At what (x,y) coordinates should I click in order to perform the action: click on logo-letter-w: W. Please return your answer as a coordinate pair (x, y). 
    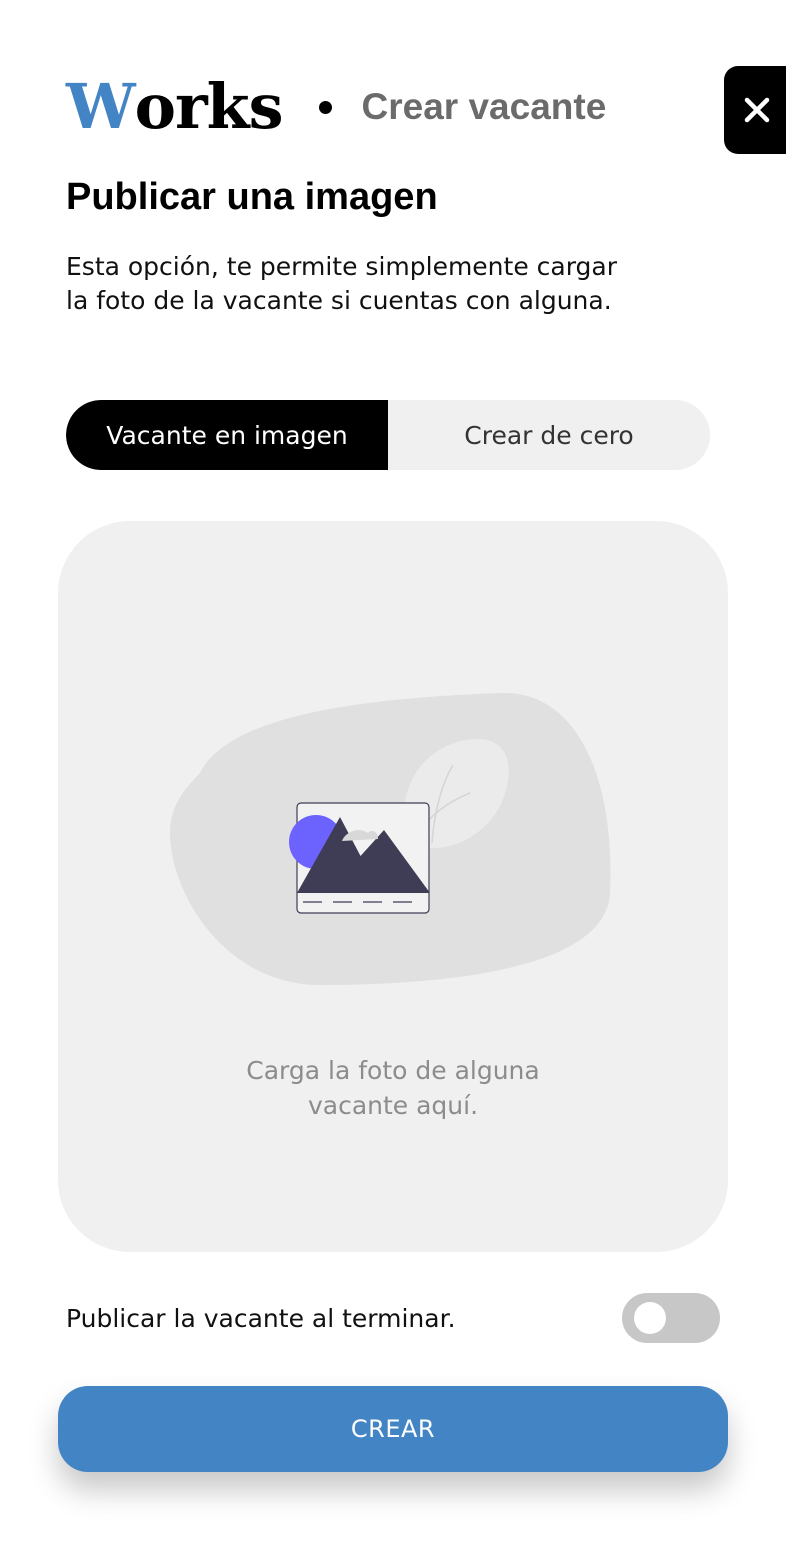
    Looking at the image, I should click on (101, 106).